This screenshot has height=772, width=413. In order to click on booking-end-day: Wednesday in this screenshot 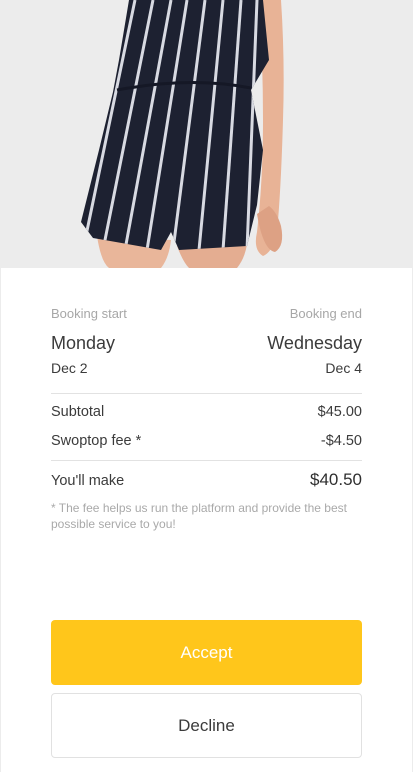, I will do `click(314, 343)`.